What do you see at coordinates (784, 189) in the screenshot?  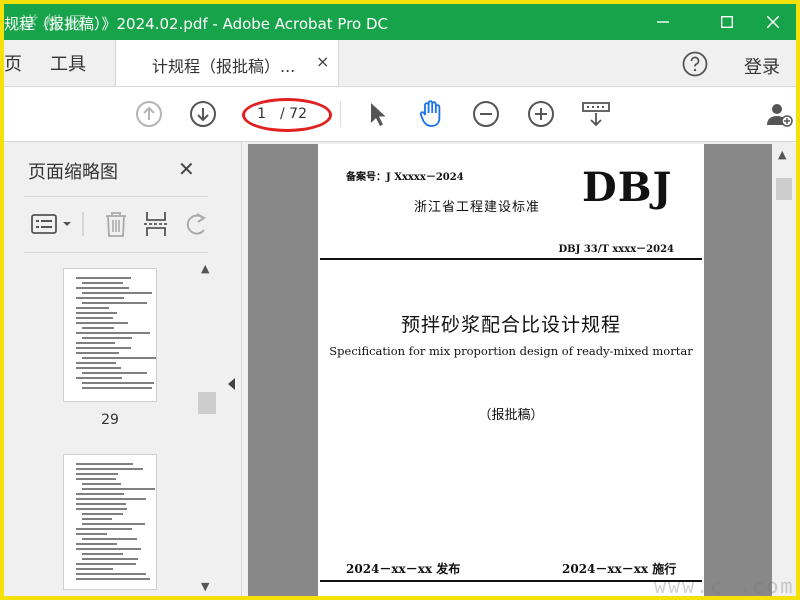 I see `doc-scrollbar-thumb` at bounding box center [784, 189].